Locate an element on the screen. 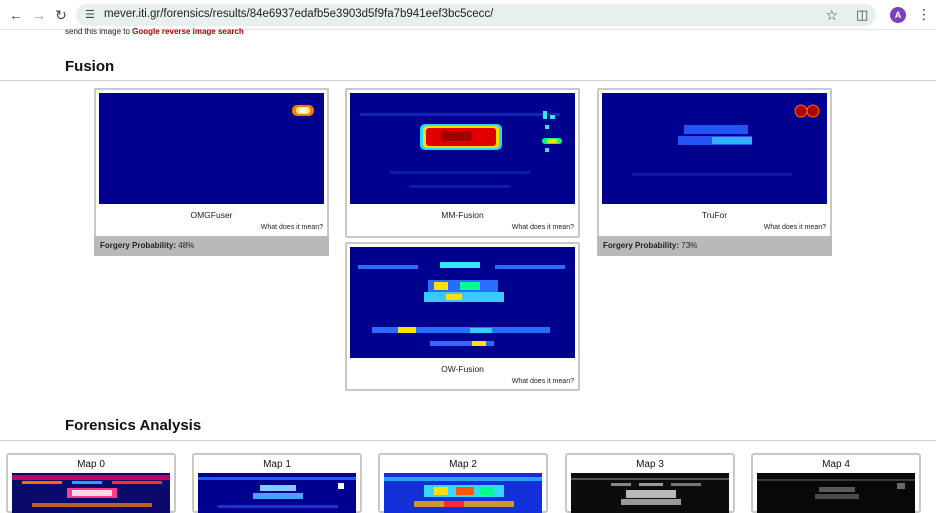 The width and height of the screenshot is (936, 513). map-4-thumbnail is located at coordinates (836, 493).